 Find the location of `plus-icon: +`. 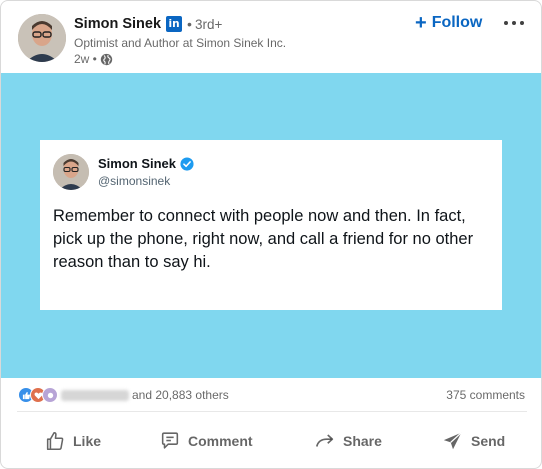

plus-icon: + is located at coordinates (421, 23).